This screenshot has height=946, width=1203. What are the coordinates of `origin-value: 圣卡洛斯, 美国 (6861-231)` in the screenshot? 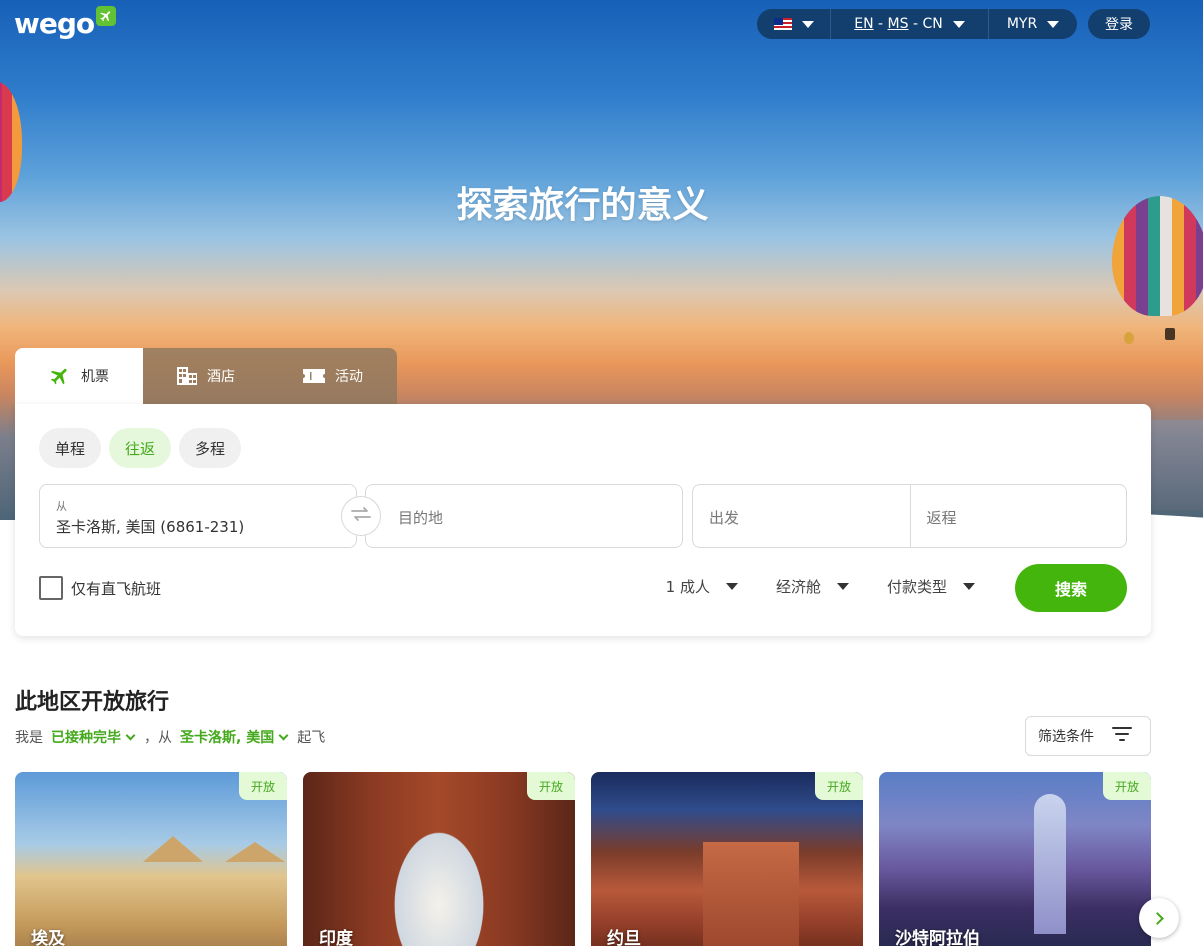 It's located at (150, 527).